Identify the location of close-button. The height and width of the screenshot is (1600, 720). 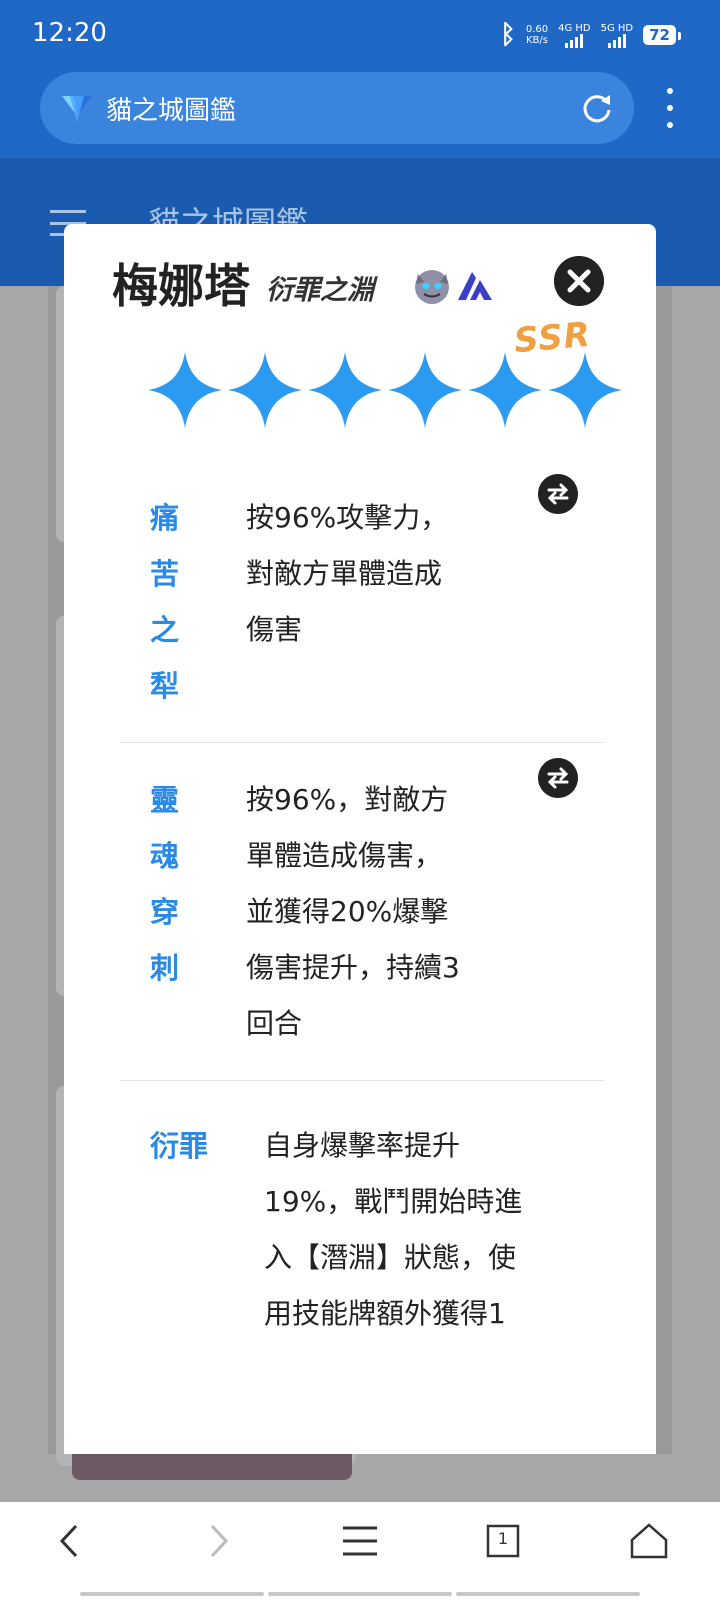
(579, 281).